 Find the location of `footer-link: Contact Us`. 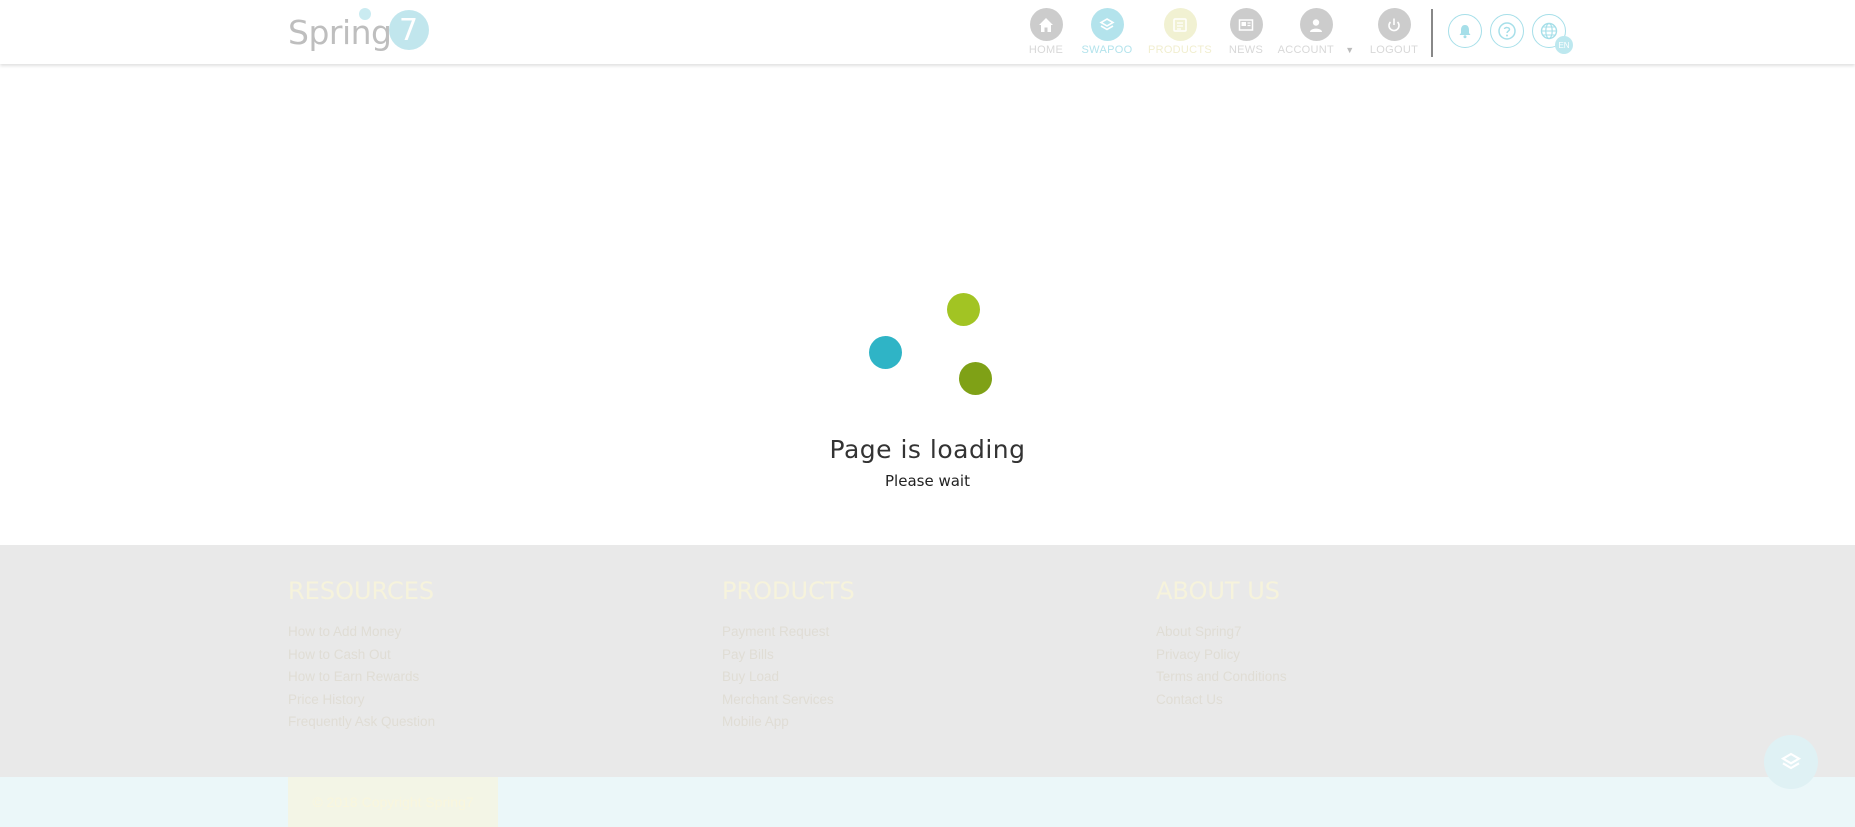

footer-link: Contact Us is located at coordinates (1221, 700).